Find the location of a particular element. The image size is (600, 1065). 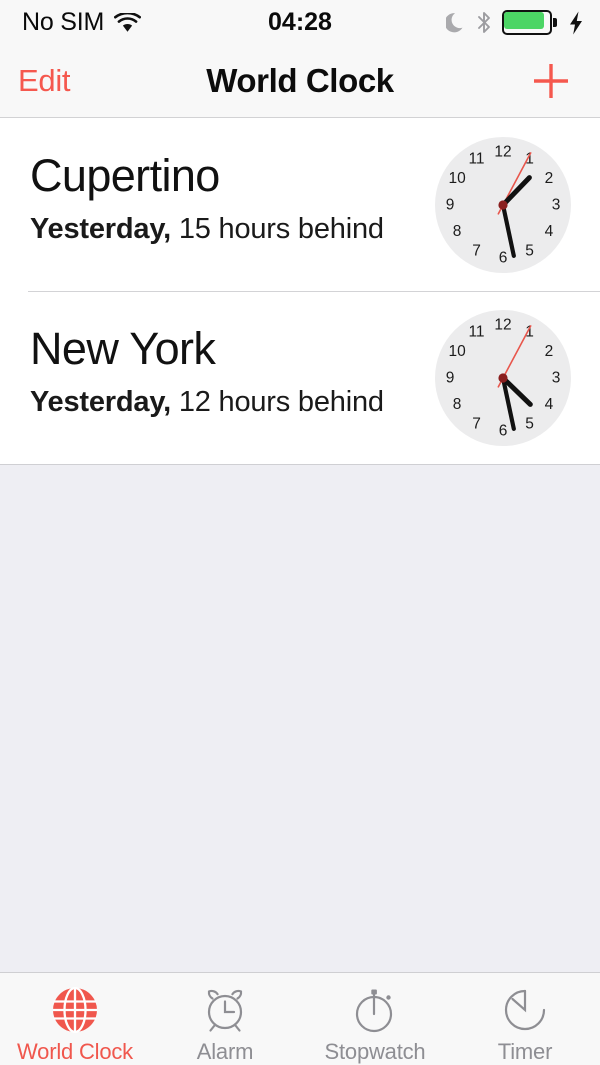

tab-world-clock: World Clock is located at coordinates (75, 1019).